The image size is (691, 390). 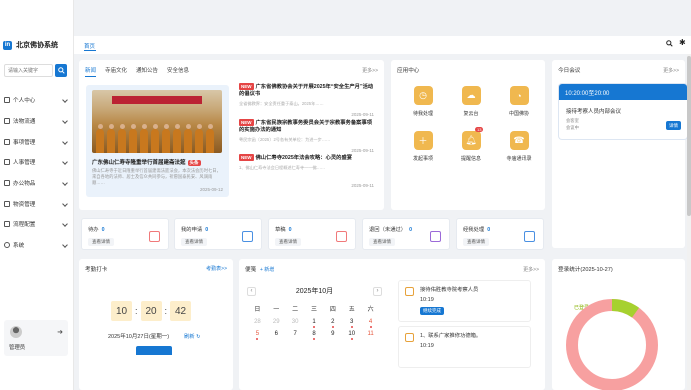 I want to click on attendance-sheet-link: 考勤表>>, so click(x=216, y=268).